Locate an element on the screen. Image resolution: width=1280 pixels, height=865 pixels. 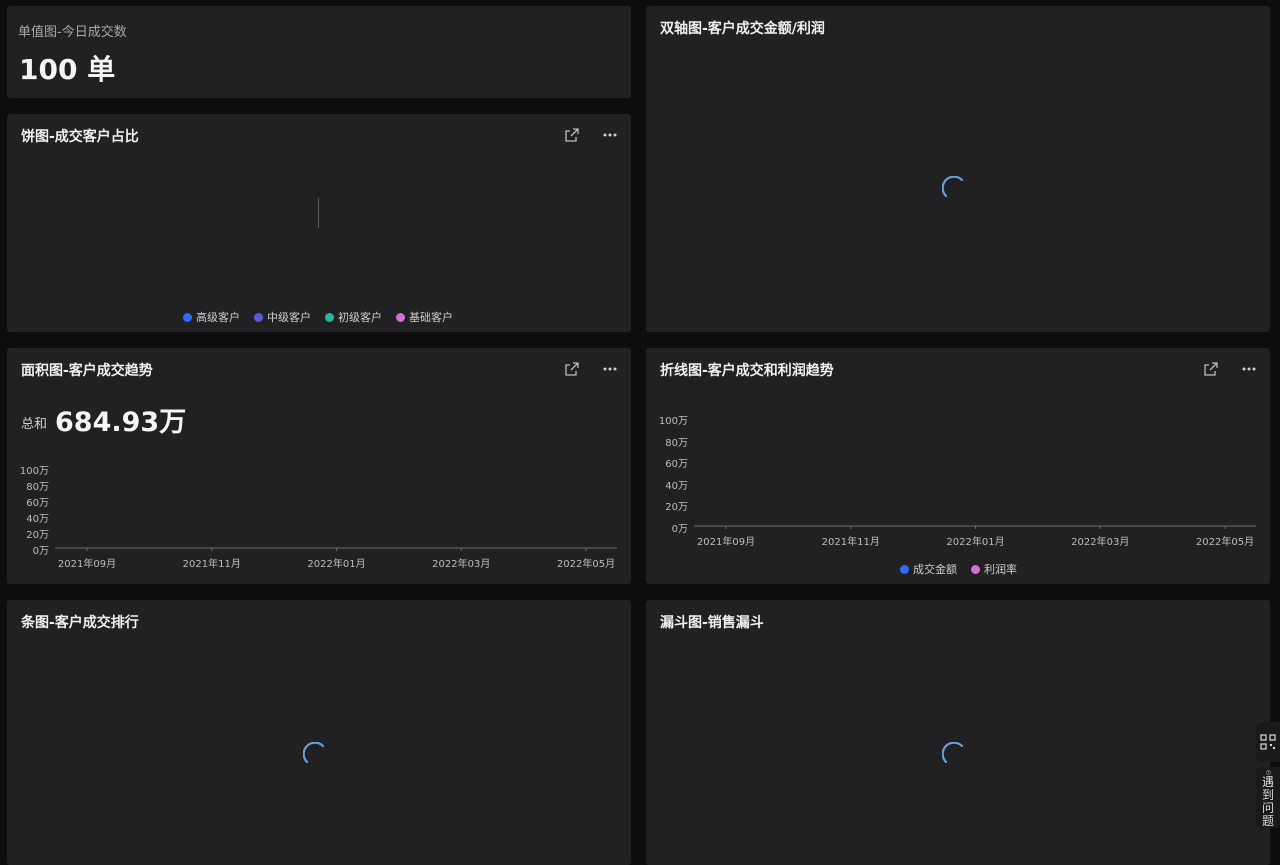
legend-item-deal-amount: 成交金额 is located at coordinates (928, 569).